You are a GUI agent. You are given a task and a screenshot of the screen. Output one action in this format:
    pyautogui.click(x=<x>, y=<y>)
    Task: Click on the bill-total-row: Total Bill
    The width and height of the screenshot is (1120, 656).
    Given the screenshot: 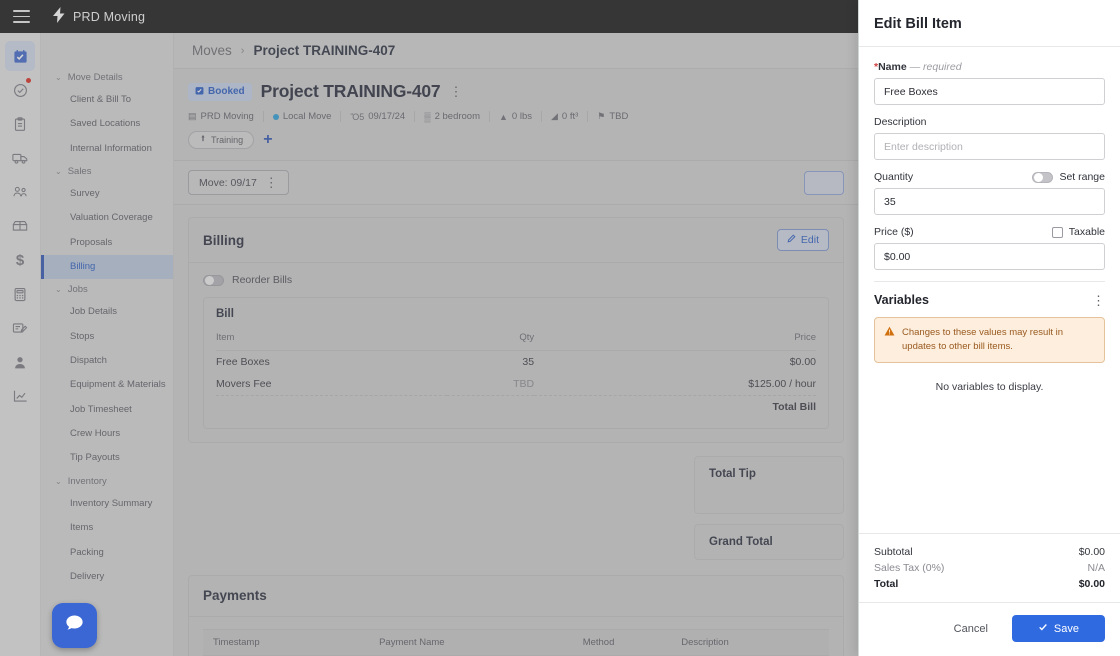 What is the action you would take?
    pyautogui.click(x=516, y=406)
    